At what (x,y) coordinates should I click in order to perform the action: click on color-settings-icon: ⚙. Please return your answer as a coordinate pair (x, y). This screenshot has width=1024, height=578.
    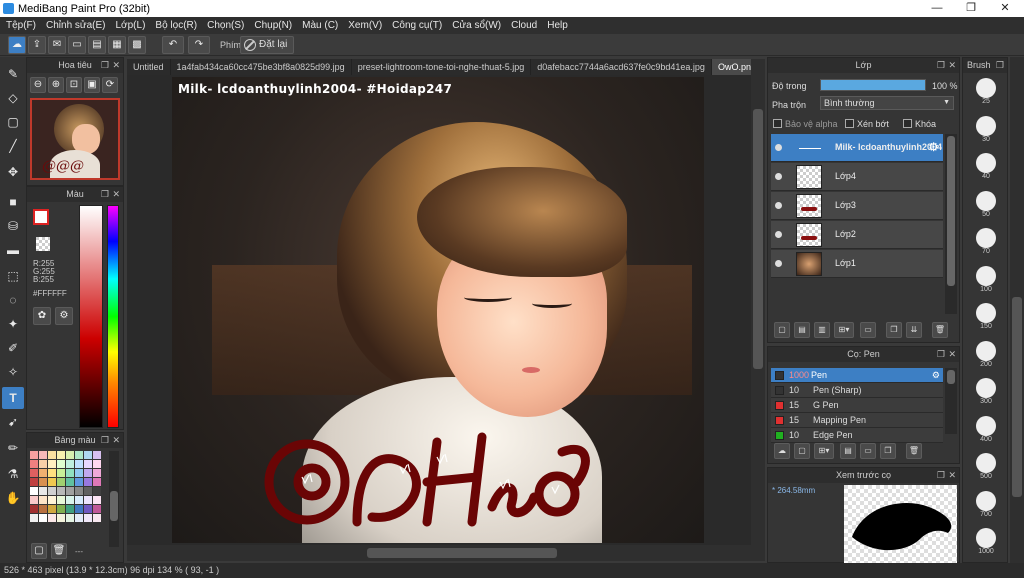
    Looking at the image, I should click on (64, 316).